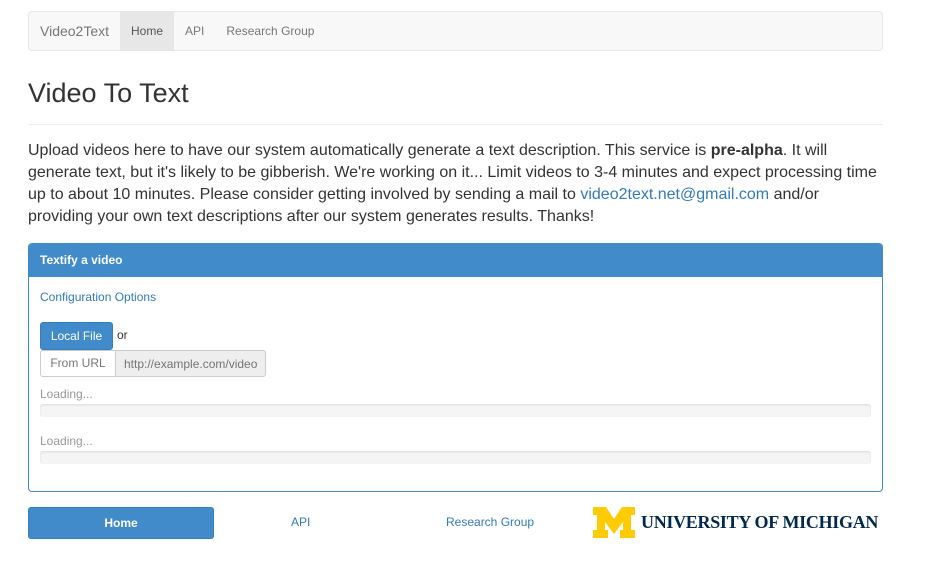  I want to click on panel-heading: Textify a video, so click(455, 260).